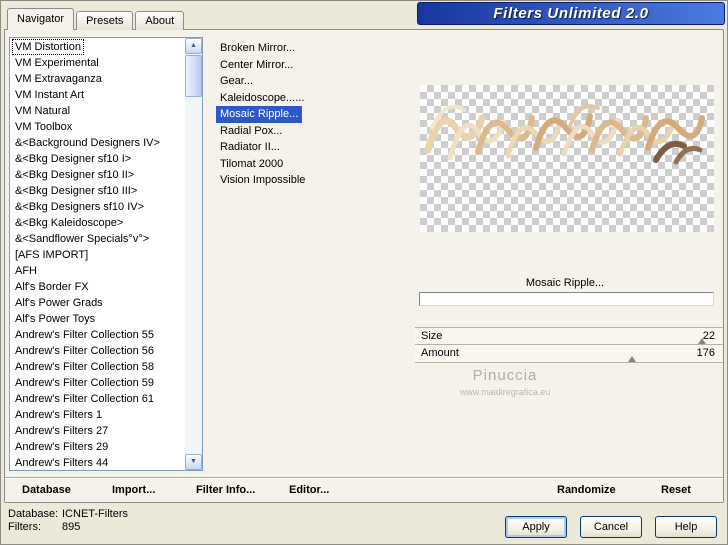 This screenshot has height=545, width=728. What do you see at coordinates (26, 271) in the screenshot?
I see `category-item: AFH` at bounding box center [26, 271].